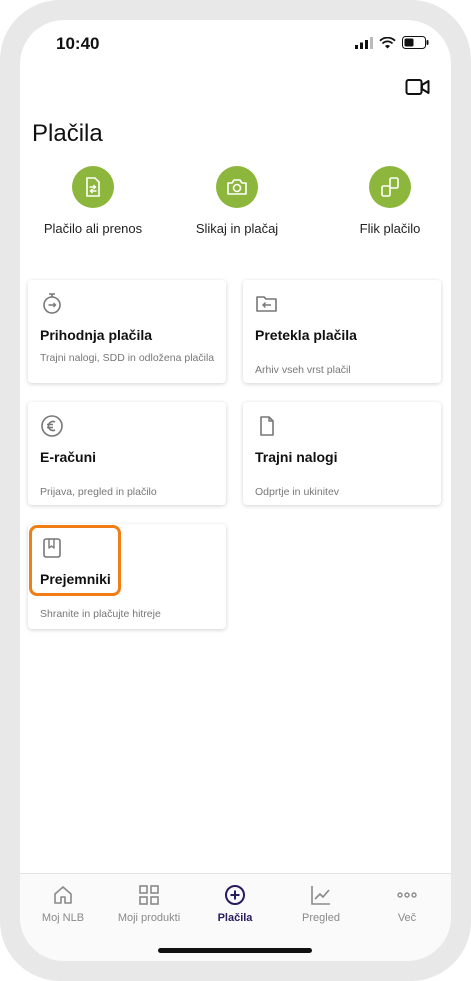 Image resolution: width=471 pixels, height=981 pixels. I want to click on card-title: E-računi, so click(68, 457).